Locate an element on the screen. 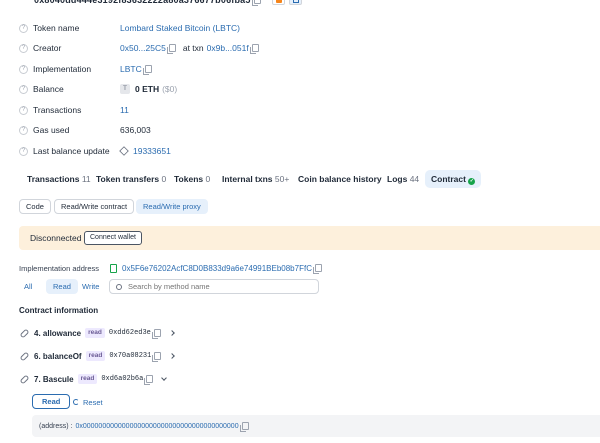 The height and width of the screenshot is (443, 600). reset-icon is located at coordinates (76, 402).